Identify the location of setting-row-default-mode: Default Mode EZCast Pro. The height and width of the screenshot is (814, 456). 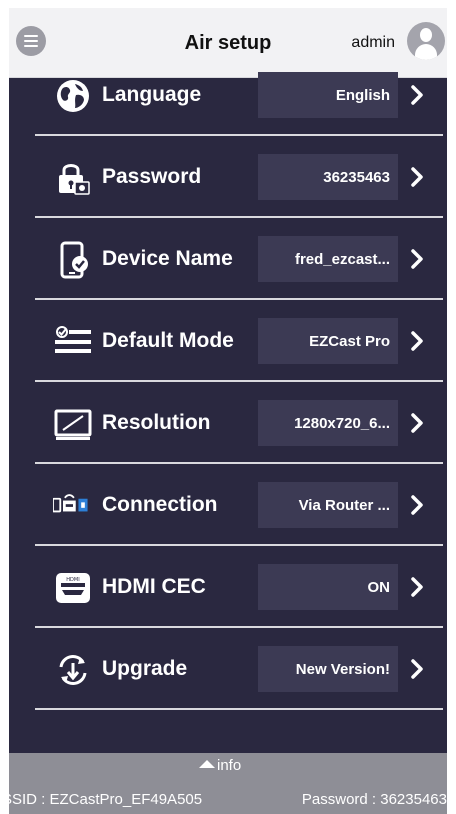
(236, 341).